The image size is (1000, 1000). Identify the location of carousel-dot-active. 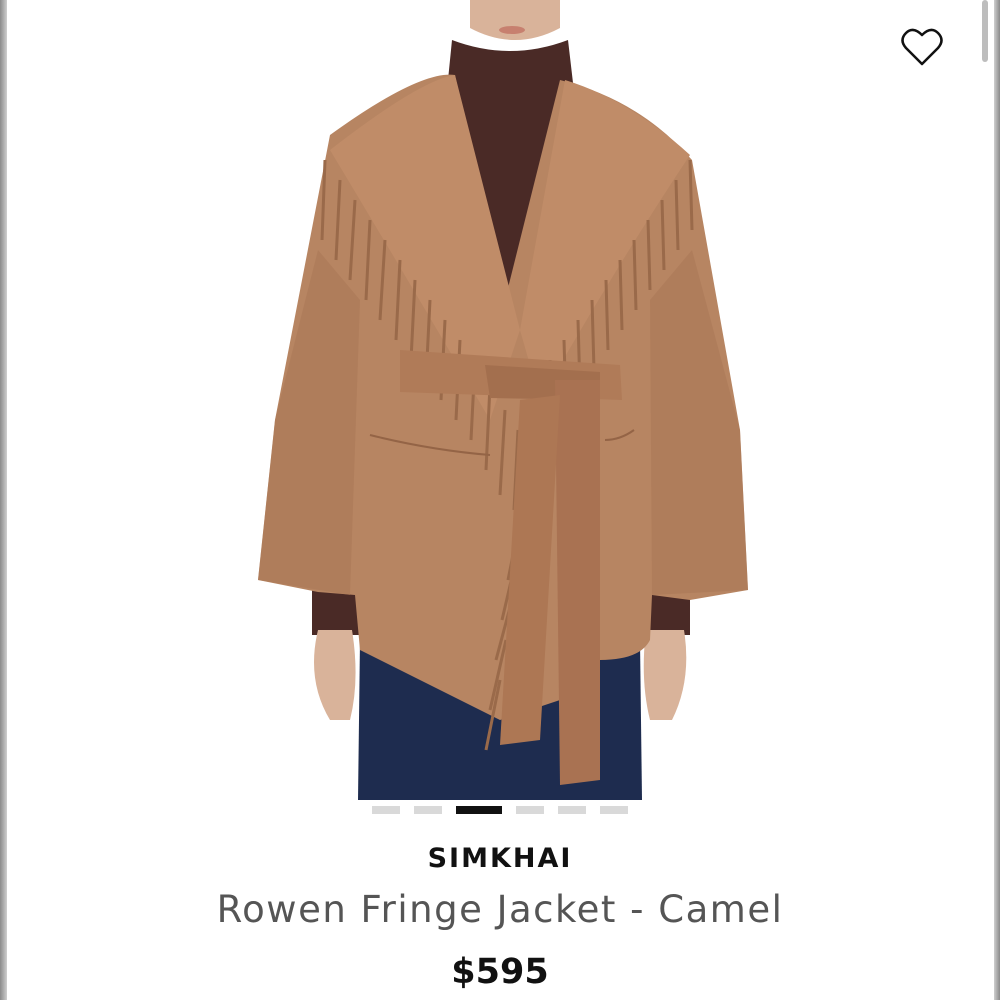
(479, 810).